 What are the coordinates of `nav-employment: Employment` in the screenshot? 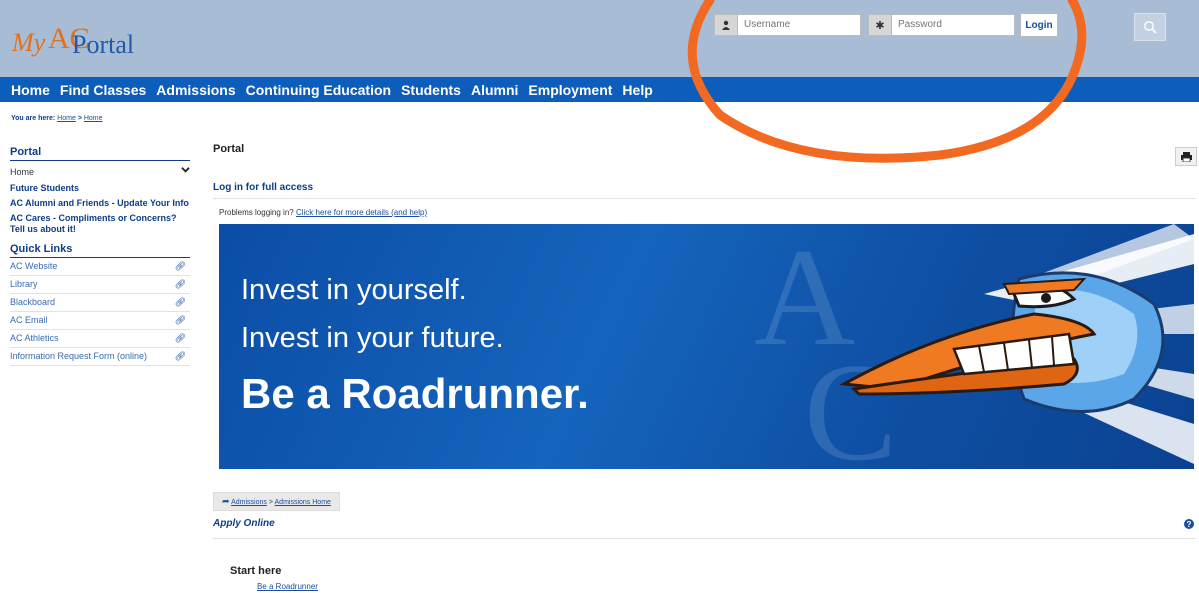 It's located at (570, 90).